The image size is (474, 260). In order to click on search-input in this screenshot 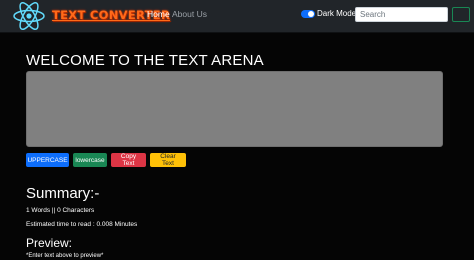, I will do `click(401, 14)`.